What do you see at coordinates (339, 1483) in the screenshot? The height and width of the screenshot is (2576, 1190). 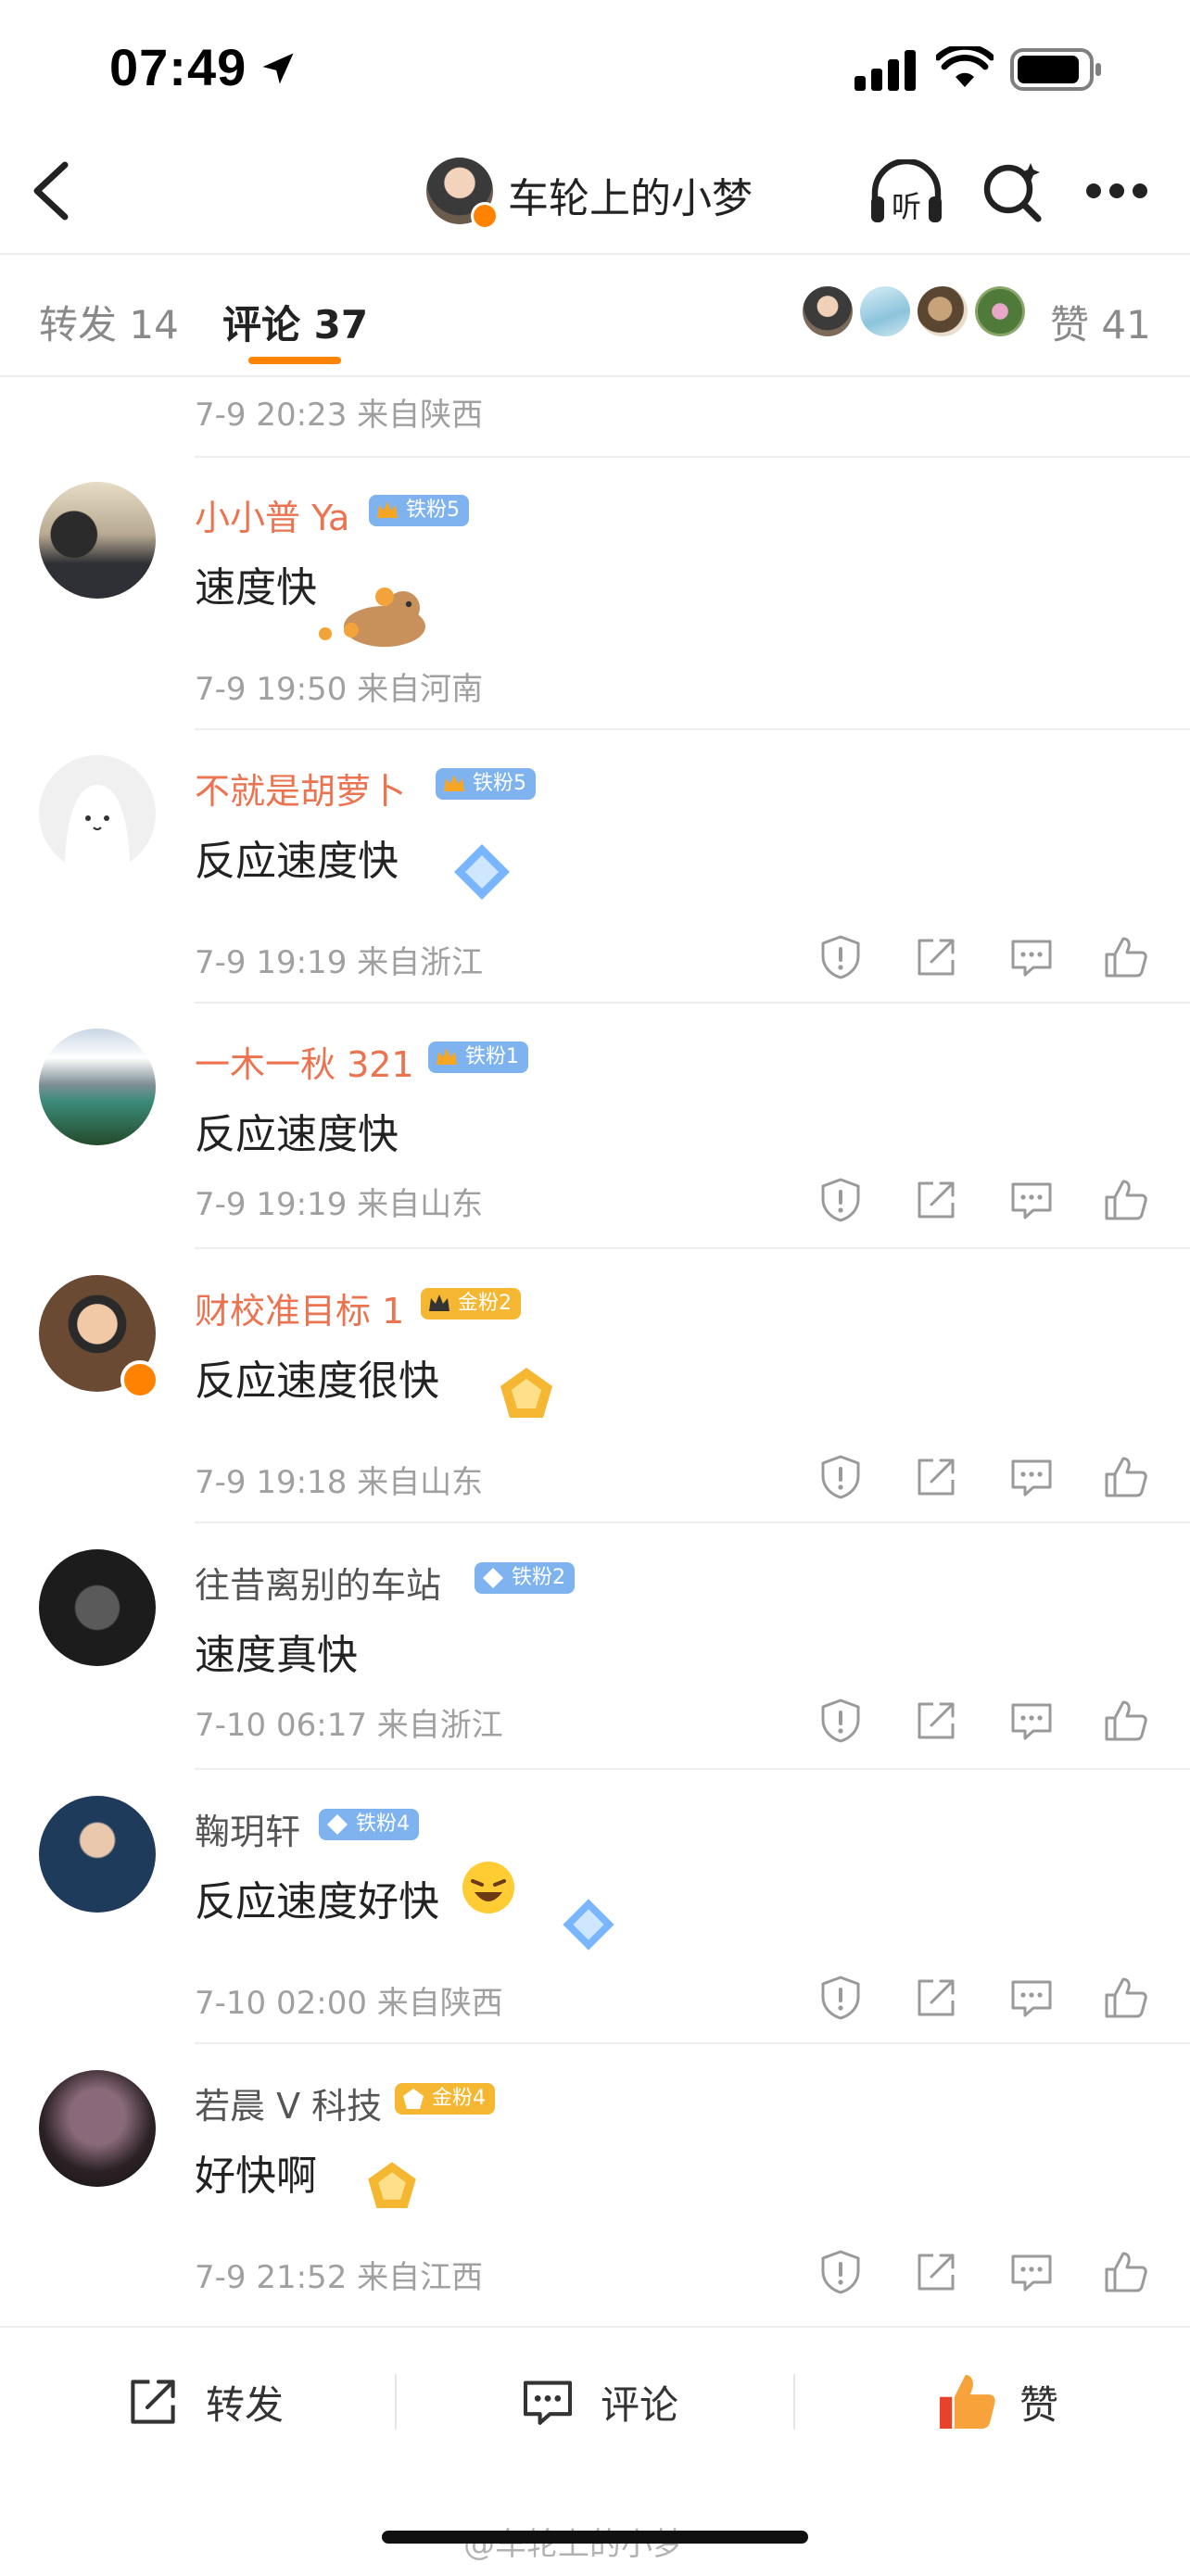 I see `comment-meta: 7-9 19:18 来自山东` at bounding box center [339, 1483].